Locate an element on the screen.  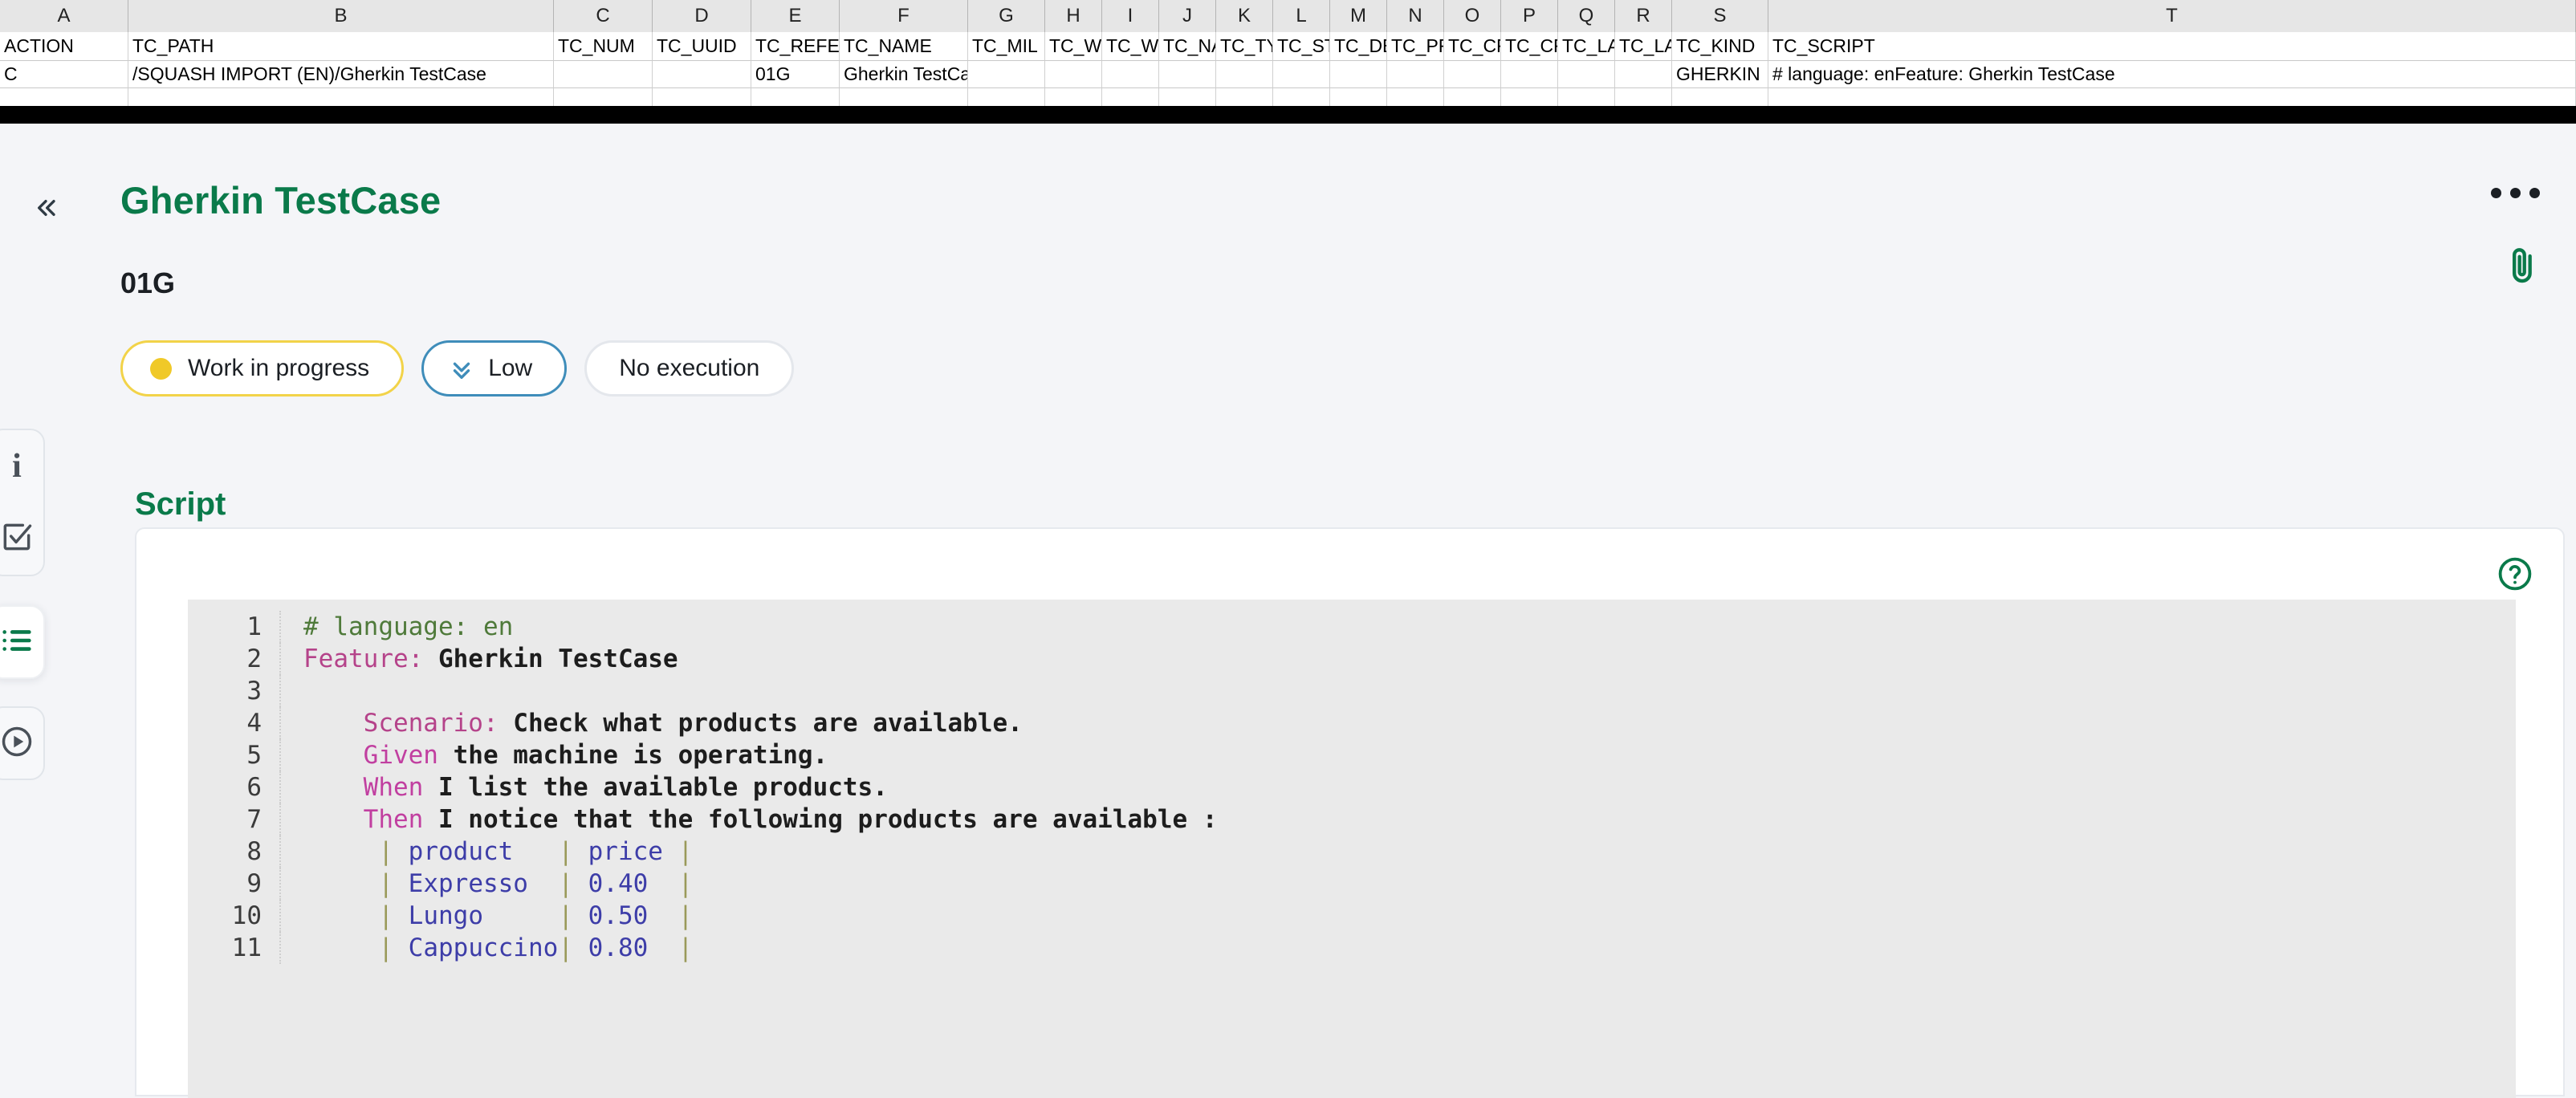
sidebar-item-information: i is located at coordinates (22, 466).